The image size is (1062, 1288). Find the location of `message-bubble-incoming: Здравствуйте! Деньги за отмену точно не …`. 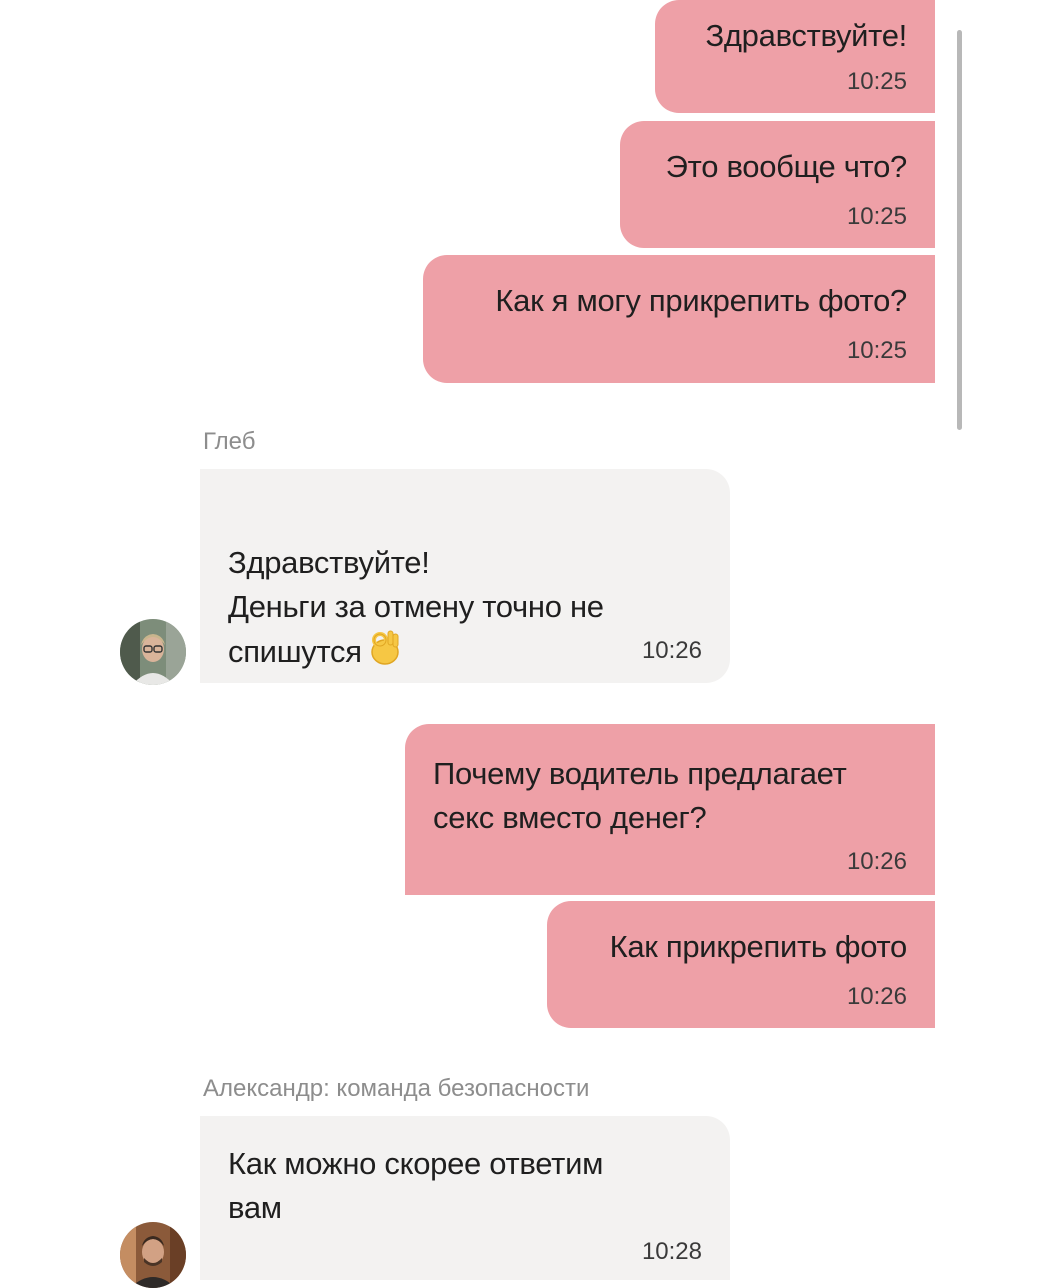

message-bubble-incoming: Здравствуйте! Деньги за отмену точно не … is located at coordinates (465, 576).